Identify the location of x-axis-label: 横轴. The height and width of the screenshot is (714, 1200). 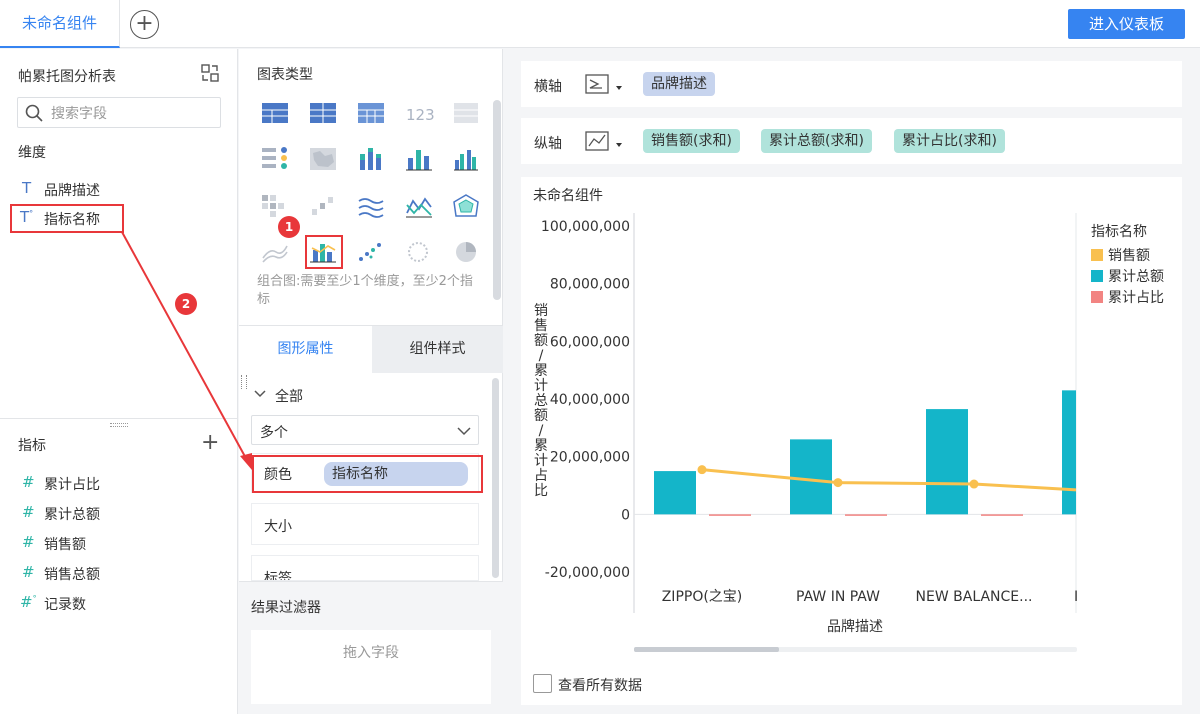
(548, 87).